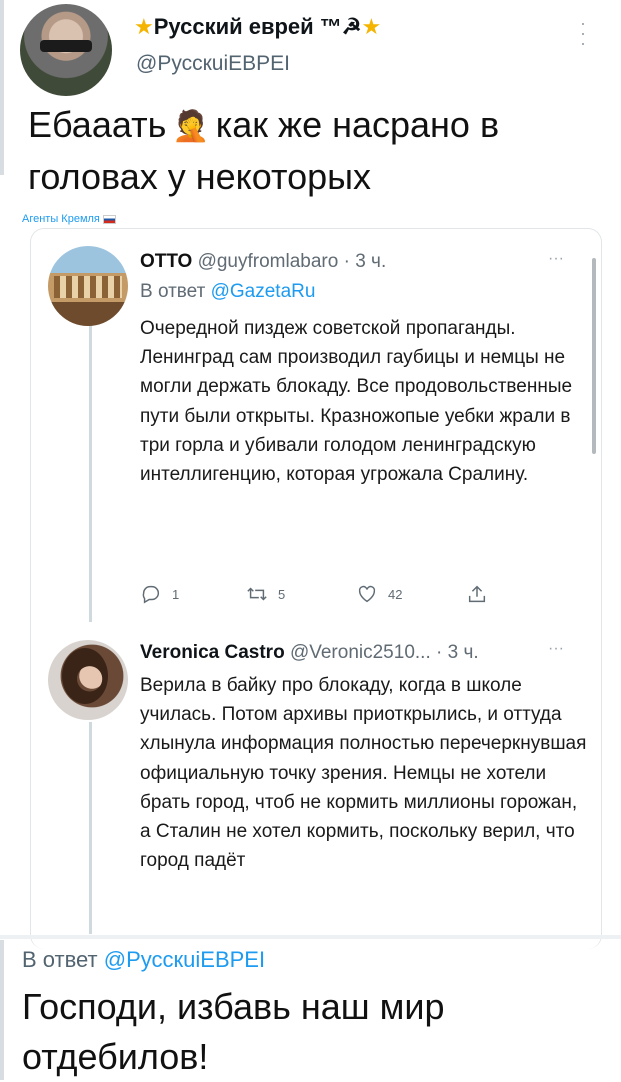 This screenshot has width=621, height=1082. I want to click on image-caption: Агенты Кремля, so click(69, 219).